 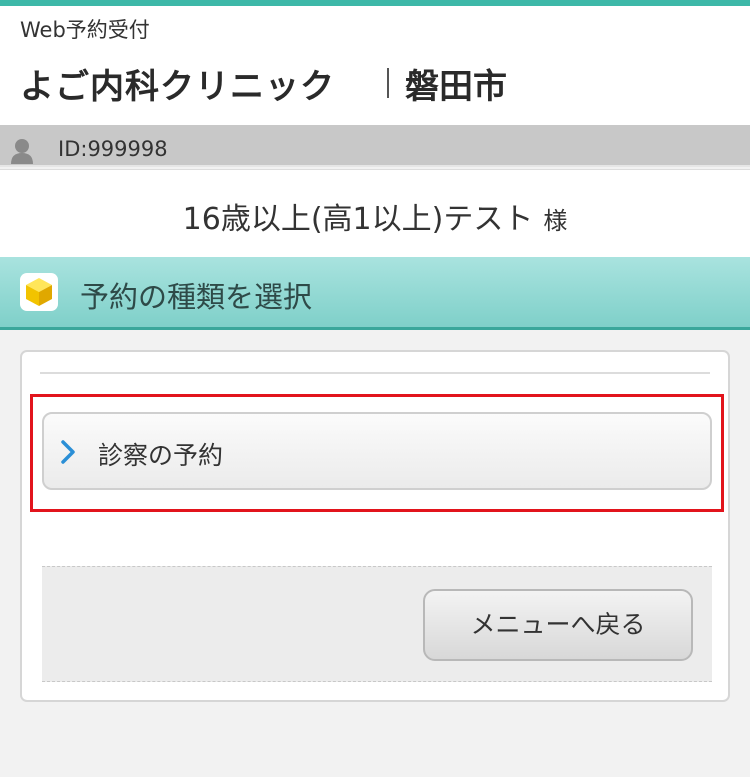 I want to click on user-id-bar: ID:999998, so click(x=375, y=146).